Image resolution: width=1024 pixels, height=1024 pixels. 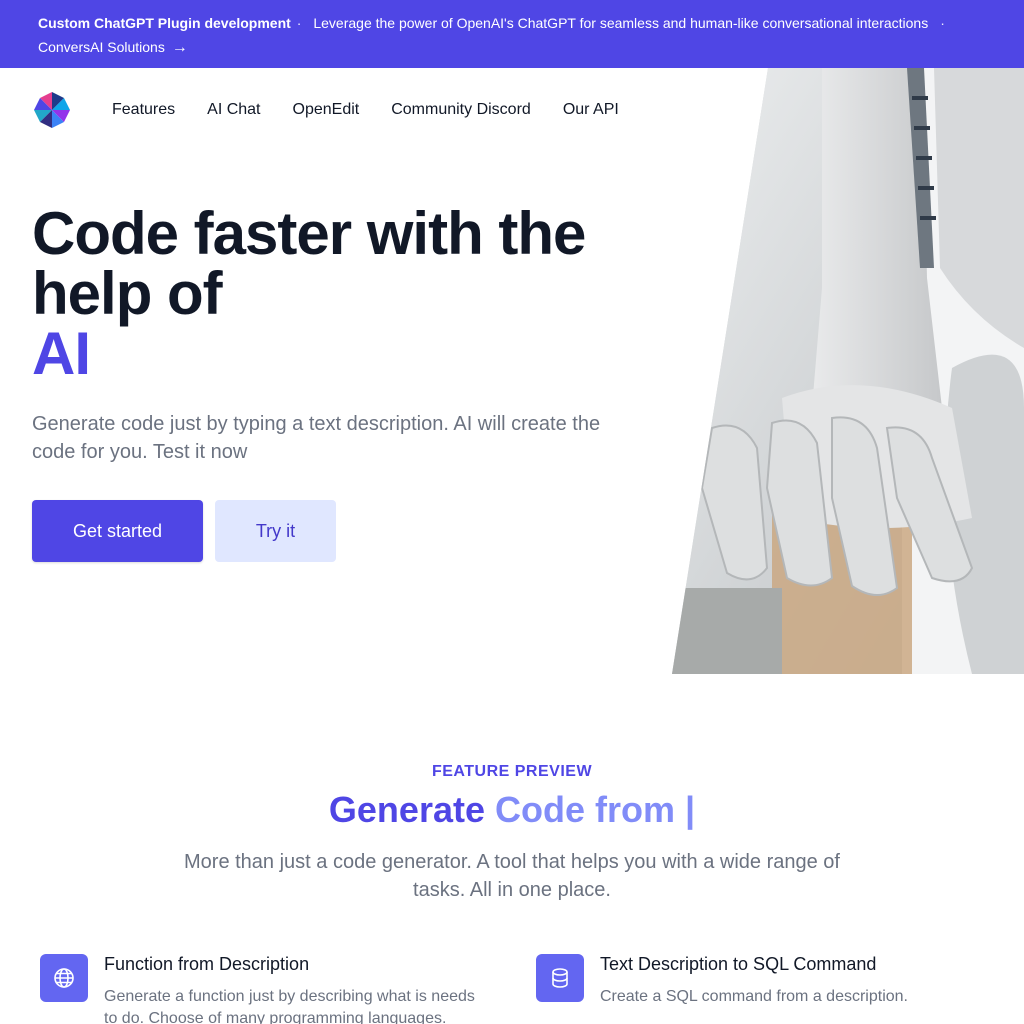 I want to click on section-title: Generate Code from |, so click(x=512, y=810).